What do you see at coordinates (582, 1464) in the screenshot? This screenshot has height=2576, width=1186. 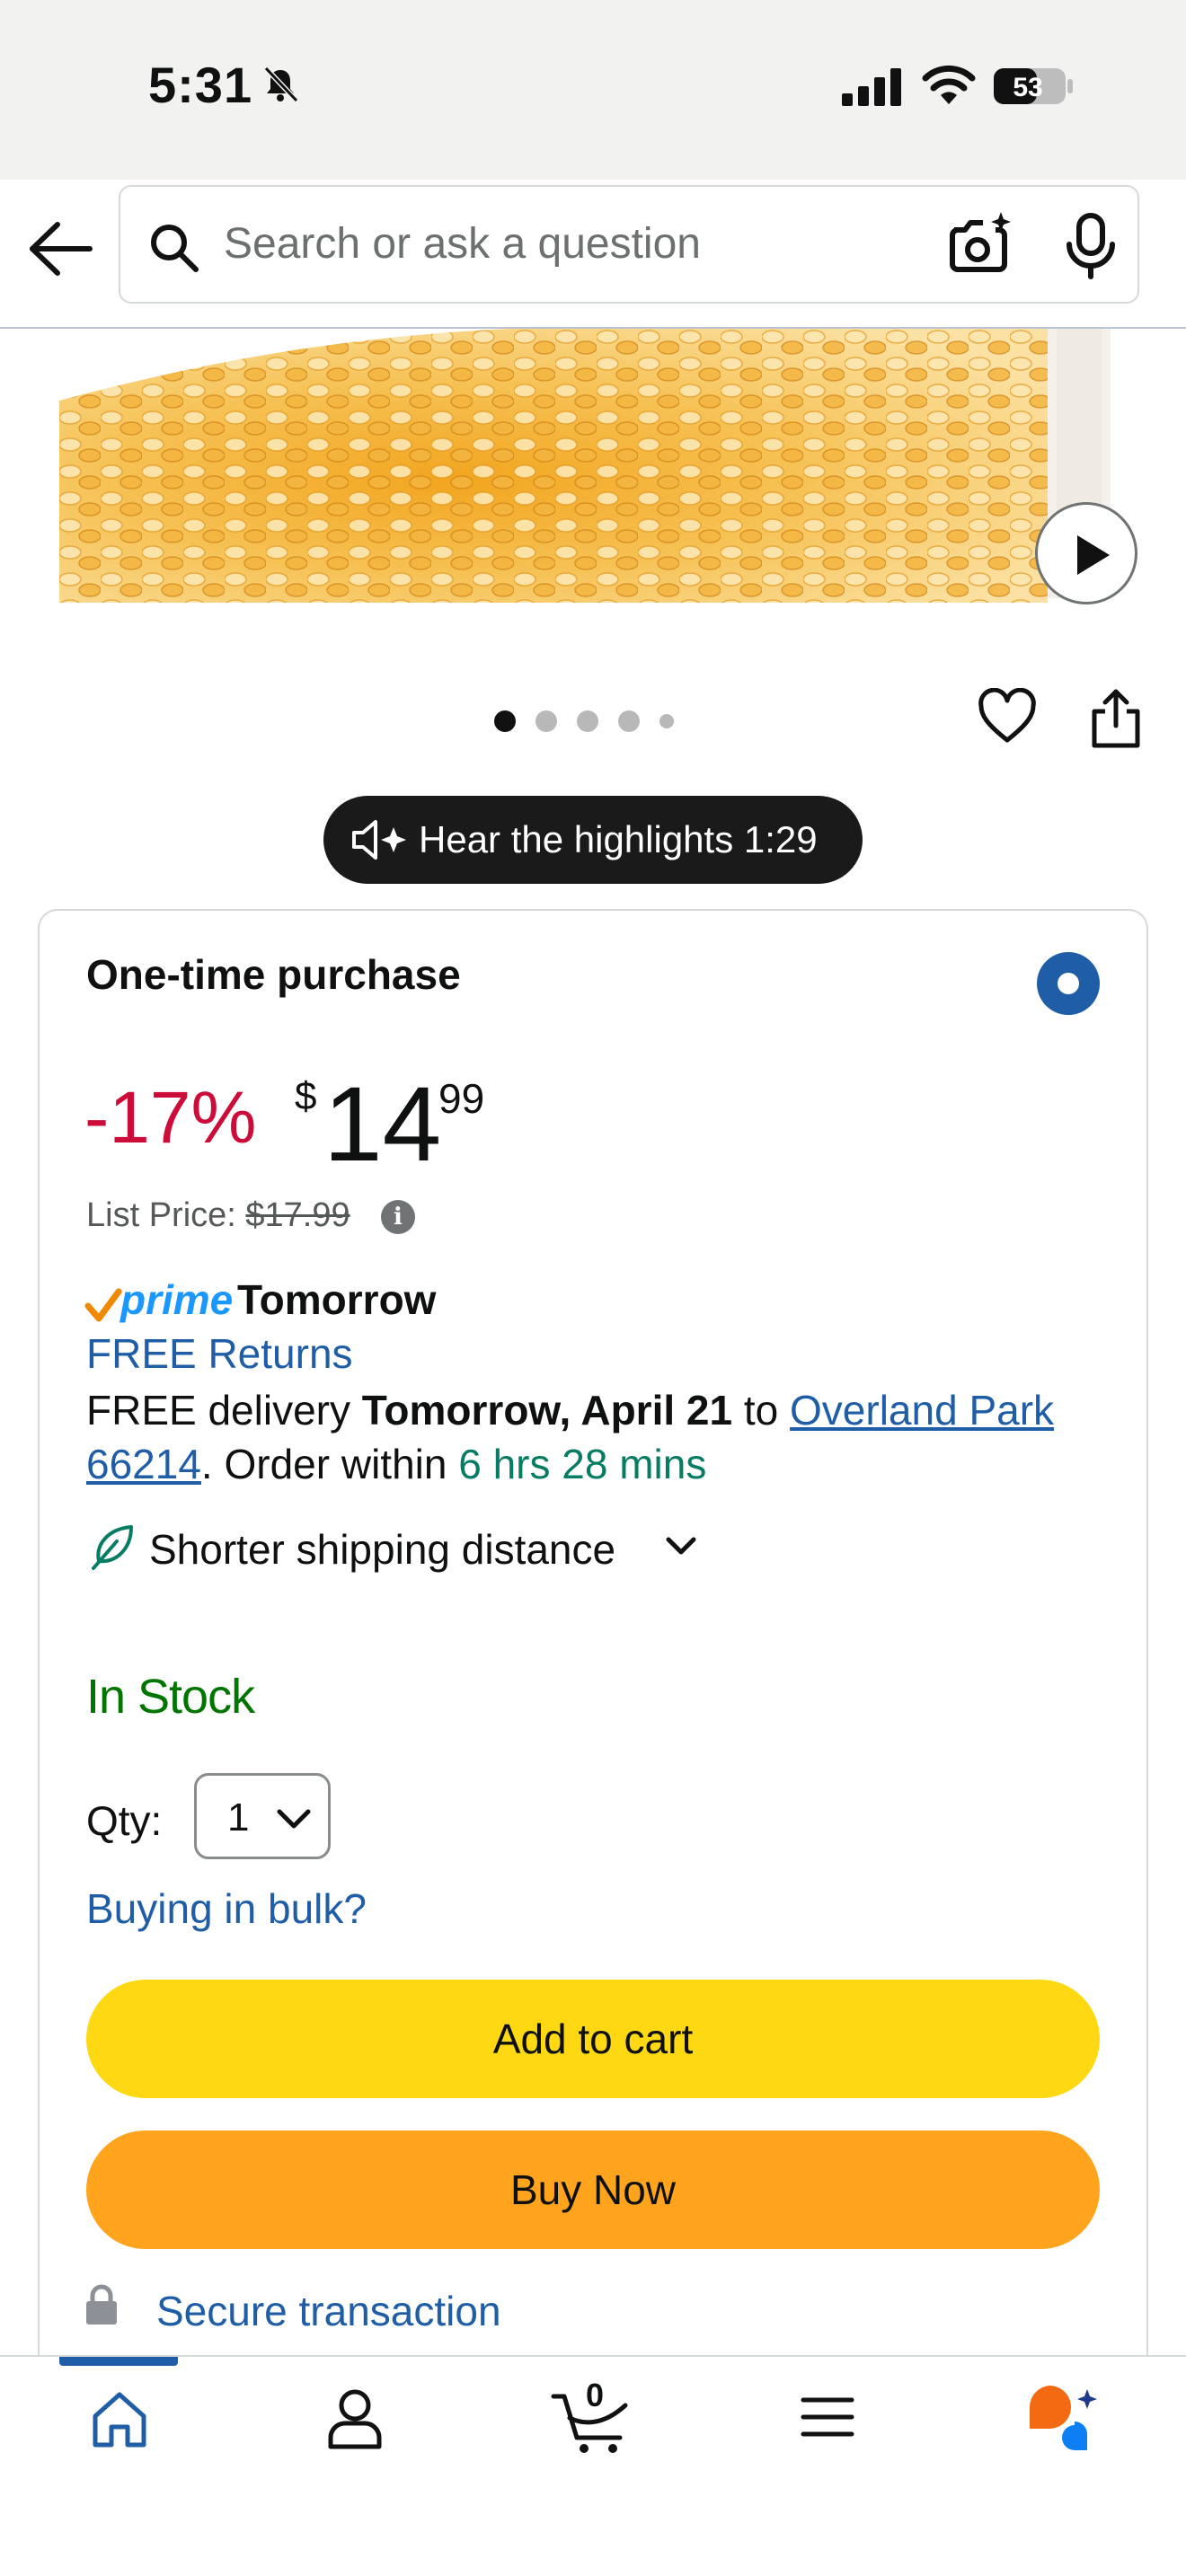 I see `delivery-countdown: 6 hrs 28 mins` at bounding box center [582, 1464].